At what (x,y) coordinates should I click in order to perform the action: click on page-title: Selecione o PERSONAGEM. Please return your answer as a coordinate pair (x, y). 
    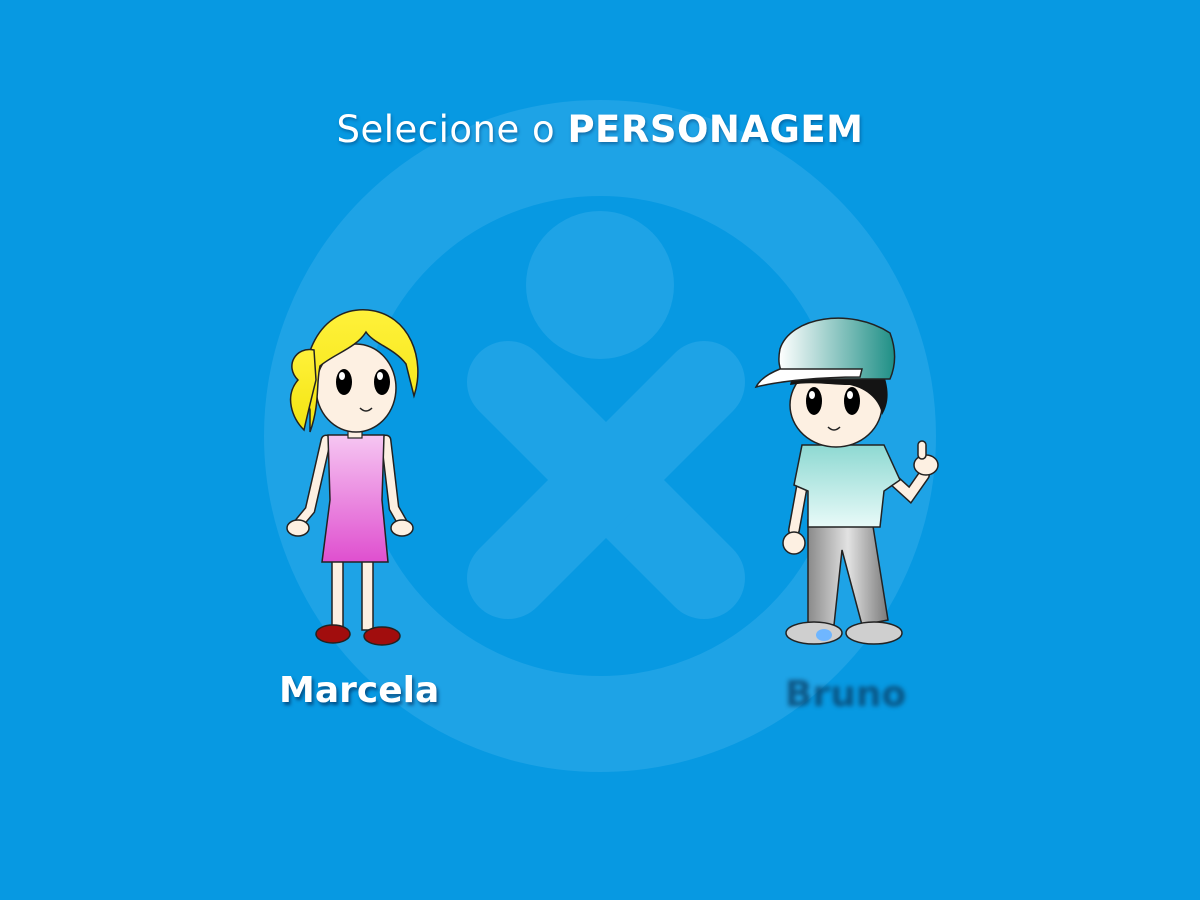
    Looking at the image, I should click on (600, 129).